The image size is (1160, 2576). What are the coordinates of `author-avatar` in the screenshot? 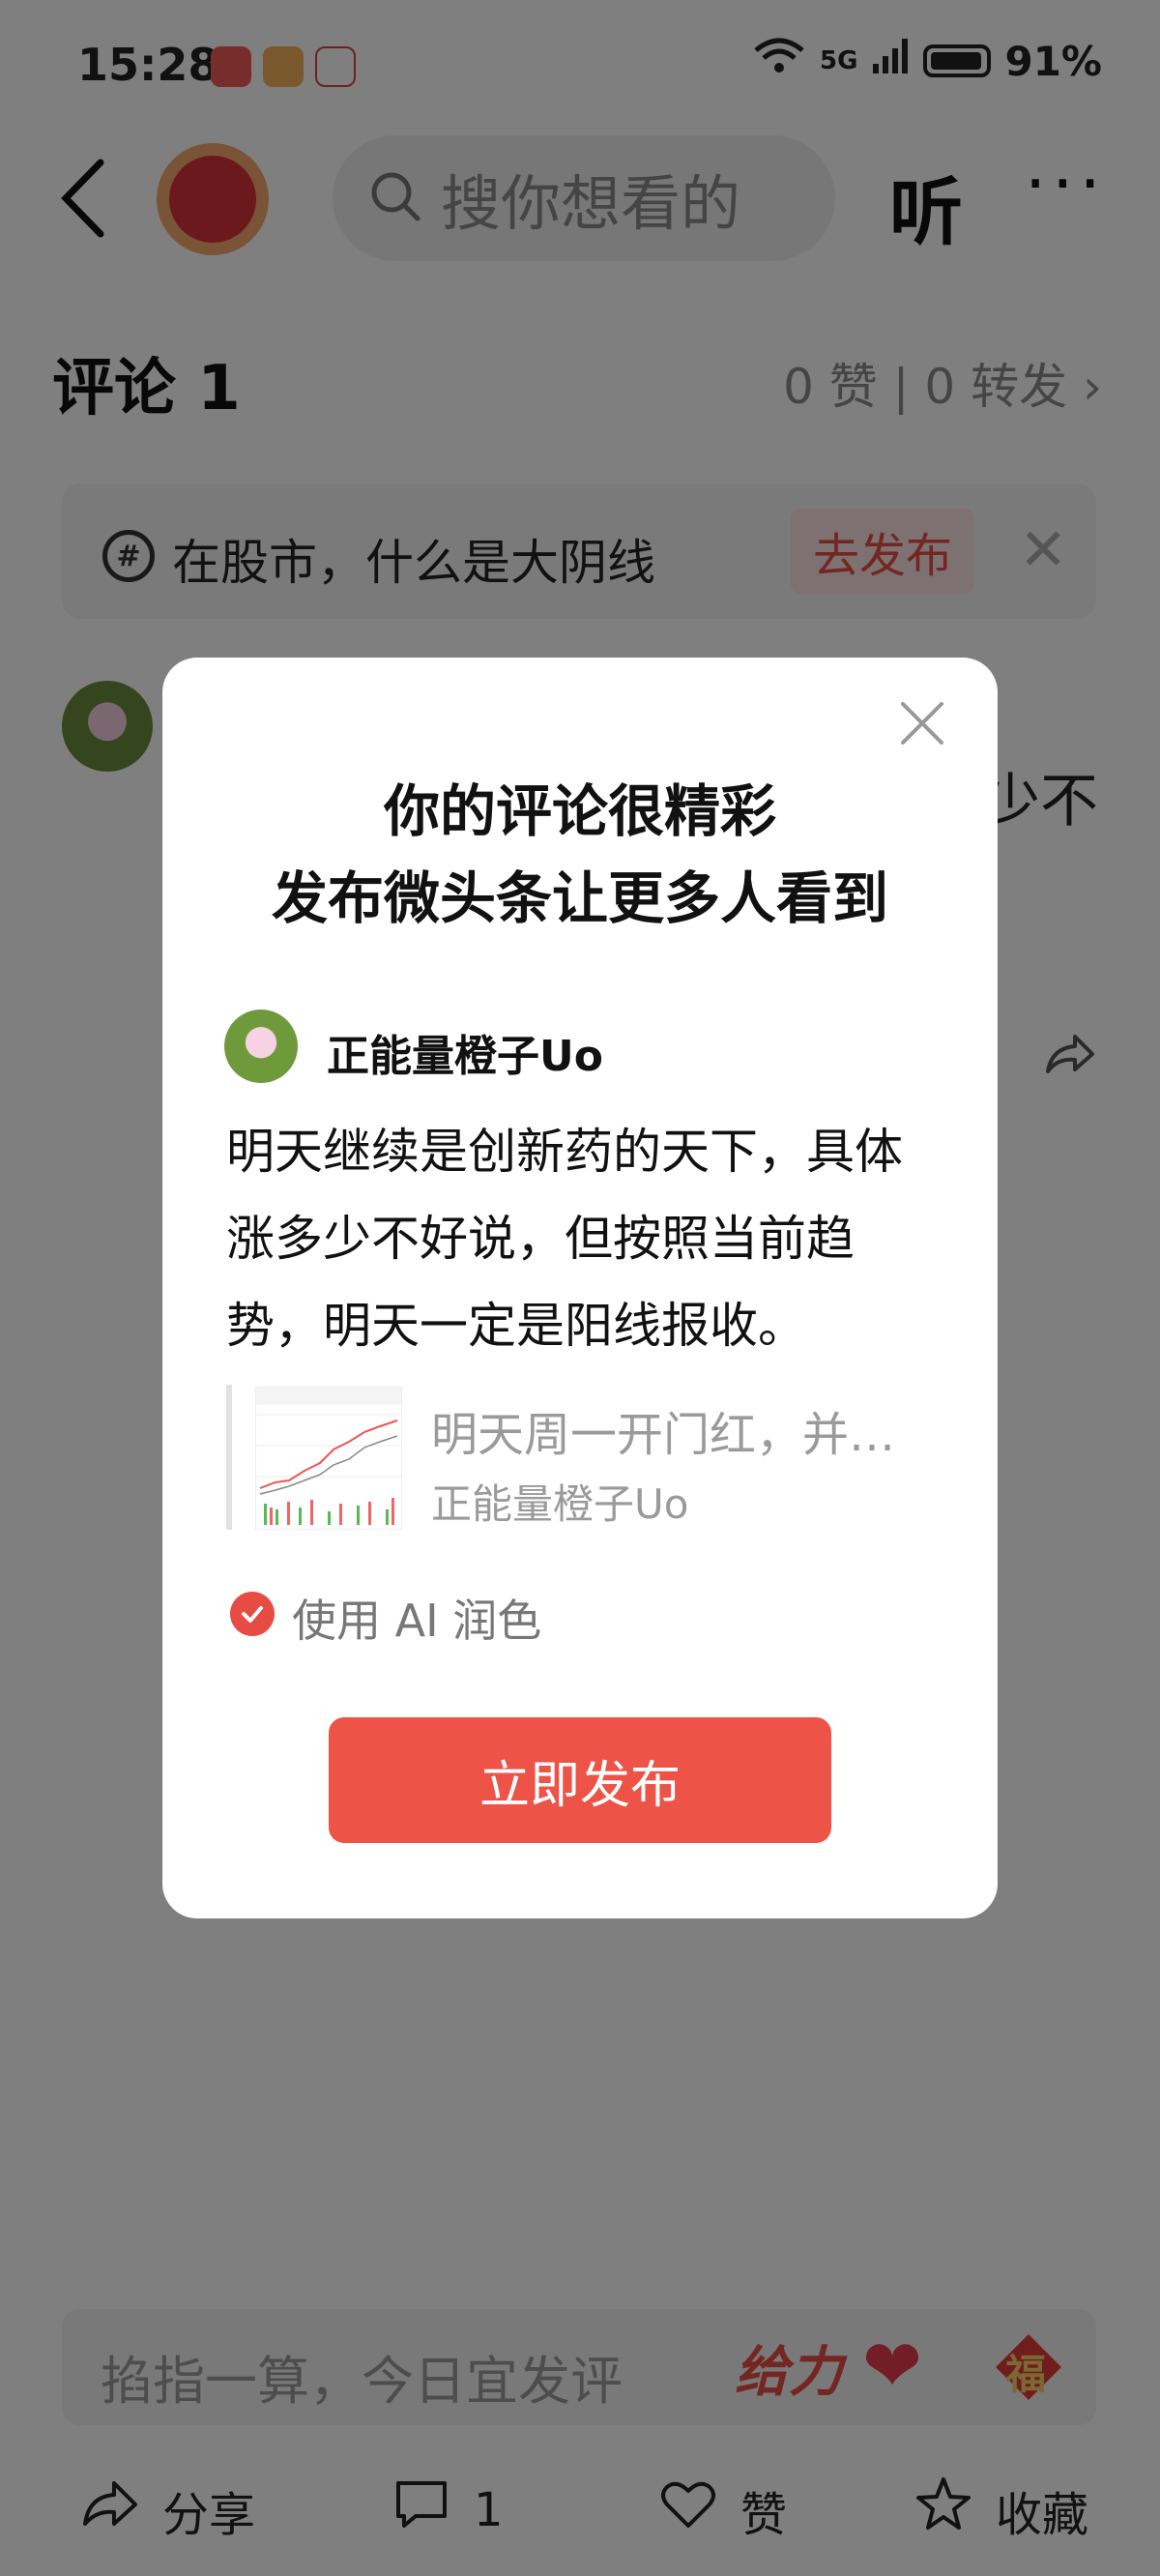 It's located at (261, 1046).